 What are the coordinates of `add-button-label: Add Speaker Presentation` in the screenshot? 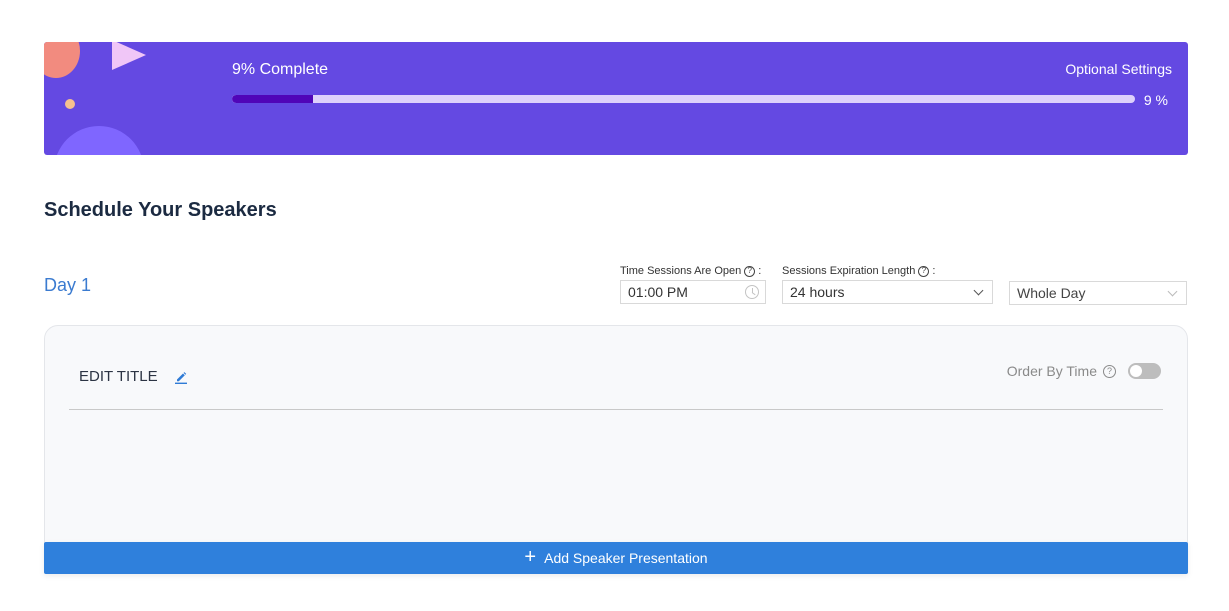 It's located at (626, 558).